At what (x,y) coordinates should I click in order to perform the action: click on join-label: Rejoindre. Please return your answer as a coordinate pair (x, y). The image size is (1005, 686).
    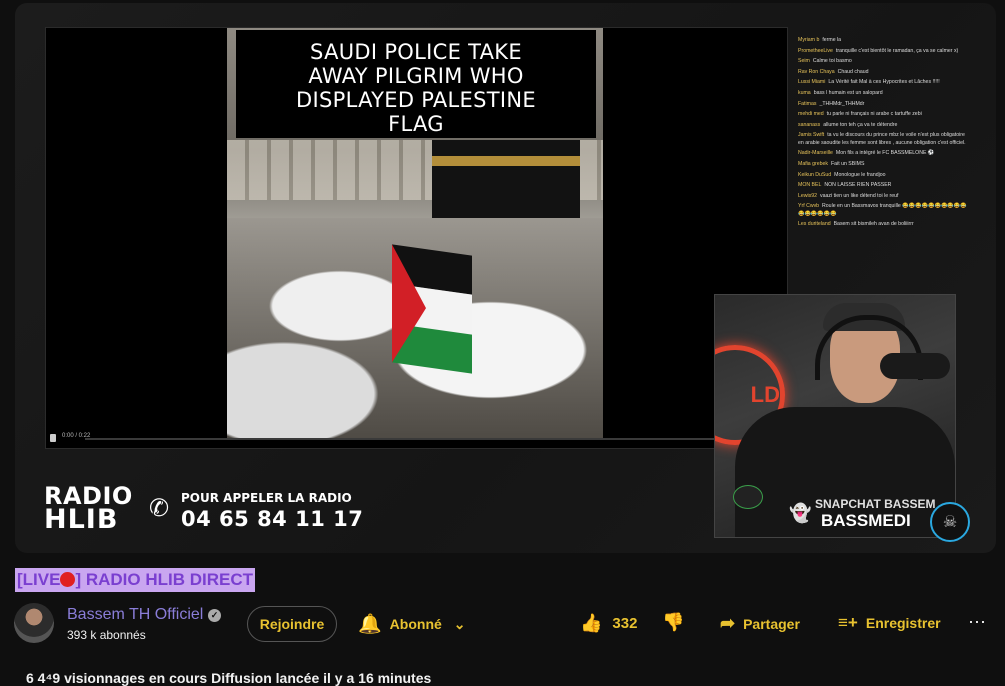
    Looking at the image, I should click on (292, 624).